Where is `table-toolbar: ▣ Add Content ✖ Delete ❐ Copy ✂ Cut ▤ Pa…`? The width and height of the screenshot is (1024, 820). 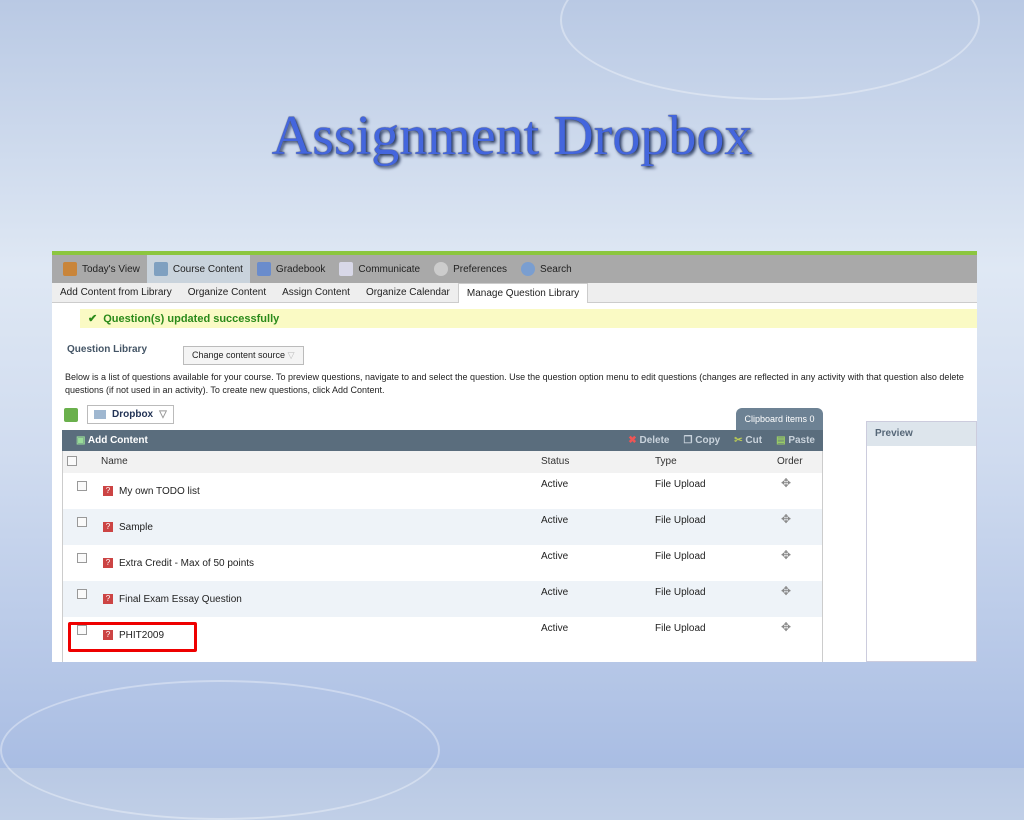 table-toolbar: ▣ Add Content ✖ Delete ❐ Copy ✂ Cut ▤ Pa… is located at coordinates (442, 440).